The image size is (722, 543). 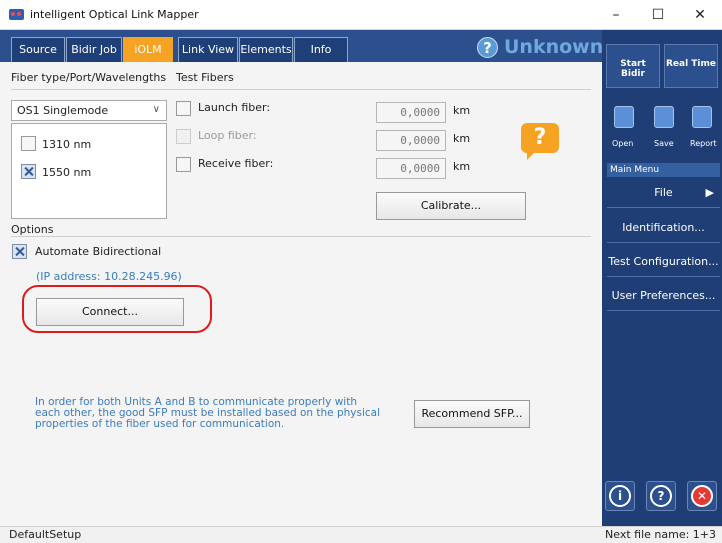 What do you see at coordinates (236, 163) in the screenshot?
I see `receive-fiber-label: Receive fiber:` at bounding box center [236, 163].